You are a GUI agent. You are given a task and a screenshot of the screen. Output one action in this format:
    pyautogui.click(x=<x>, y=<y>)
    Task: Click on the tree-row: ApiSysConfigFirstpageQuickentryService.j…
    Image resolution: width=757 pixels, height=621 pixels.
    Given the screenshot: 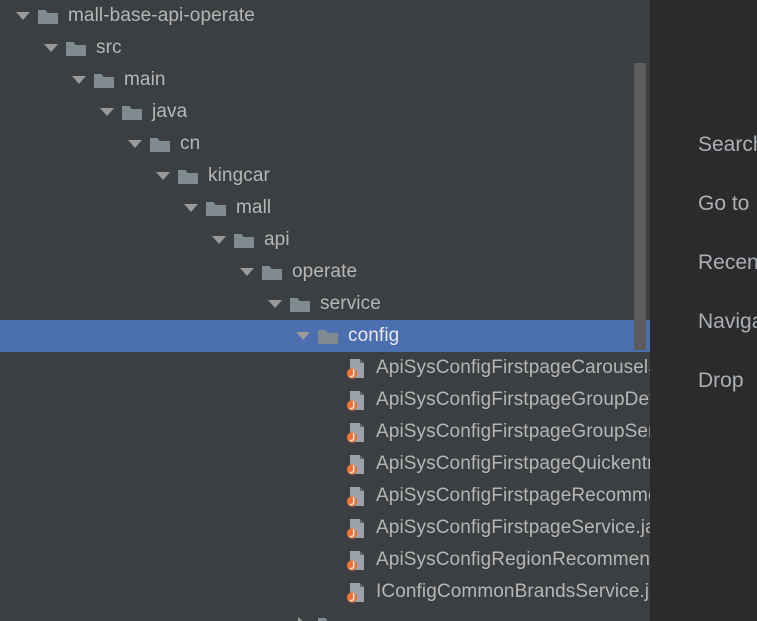 What is the action you would take?
    pyautogui.click(x=325, y=464)
    